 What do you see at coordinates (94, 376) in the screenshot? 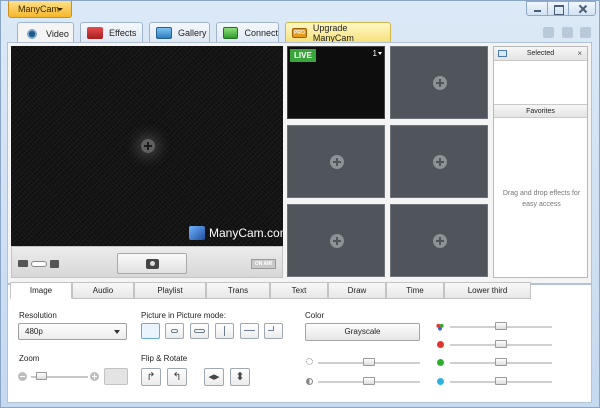
I see `zoom-in-icon` at bounding box center [94, 376].